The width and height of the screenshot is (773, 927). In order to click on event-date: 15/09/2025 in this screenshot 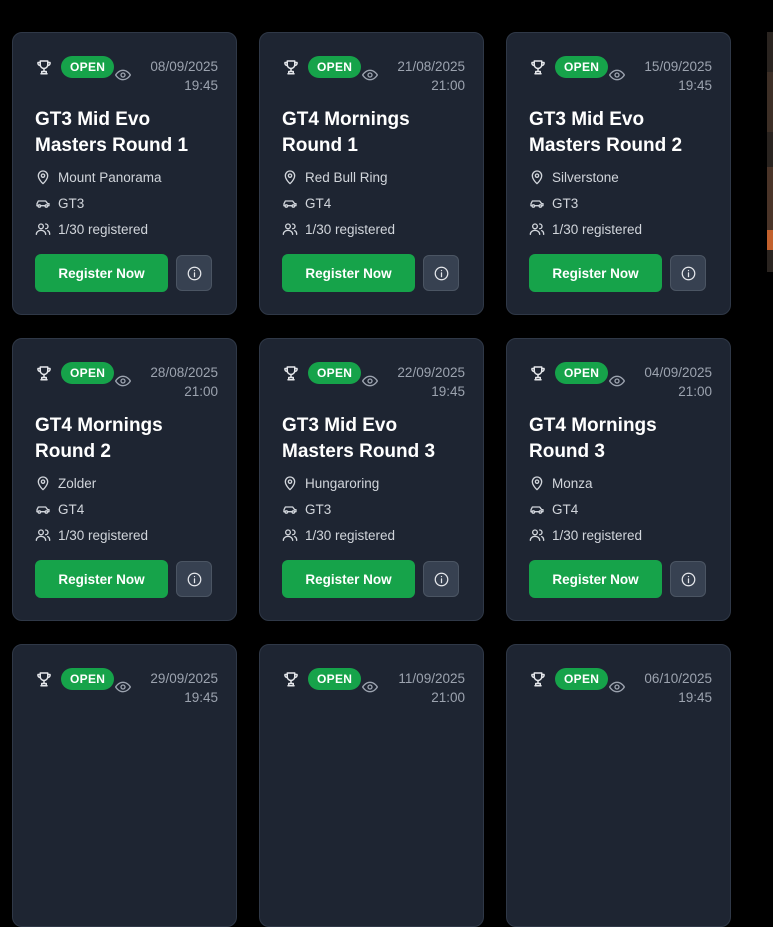, I will do `click(678, 66)`.